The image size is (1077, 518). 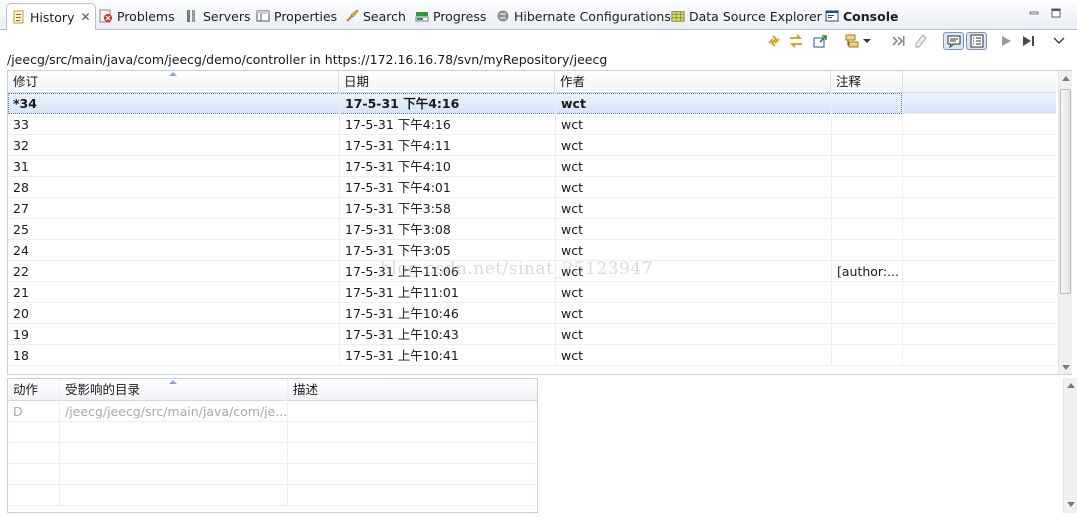 What do you see at coordinates (976, 41) in the screenshot?
I see `show-paths-icon` at bounding box center [976, 41].